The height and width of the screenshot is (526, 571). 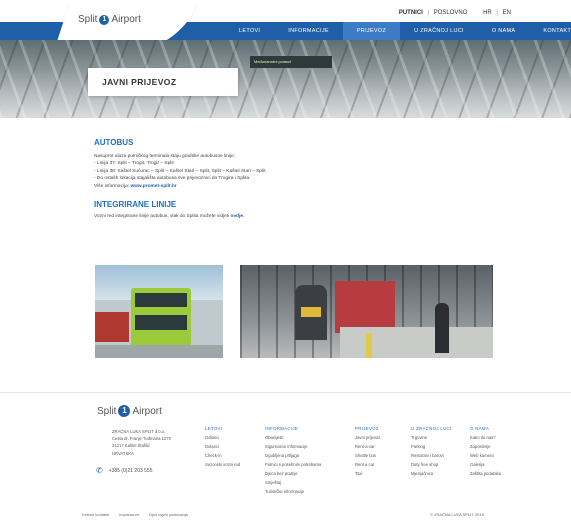 What do you see at coordinates (431, 455) in the screenshot?
I see `footer-link: Restorani i barovi` at bounding box center [431, 455].